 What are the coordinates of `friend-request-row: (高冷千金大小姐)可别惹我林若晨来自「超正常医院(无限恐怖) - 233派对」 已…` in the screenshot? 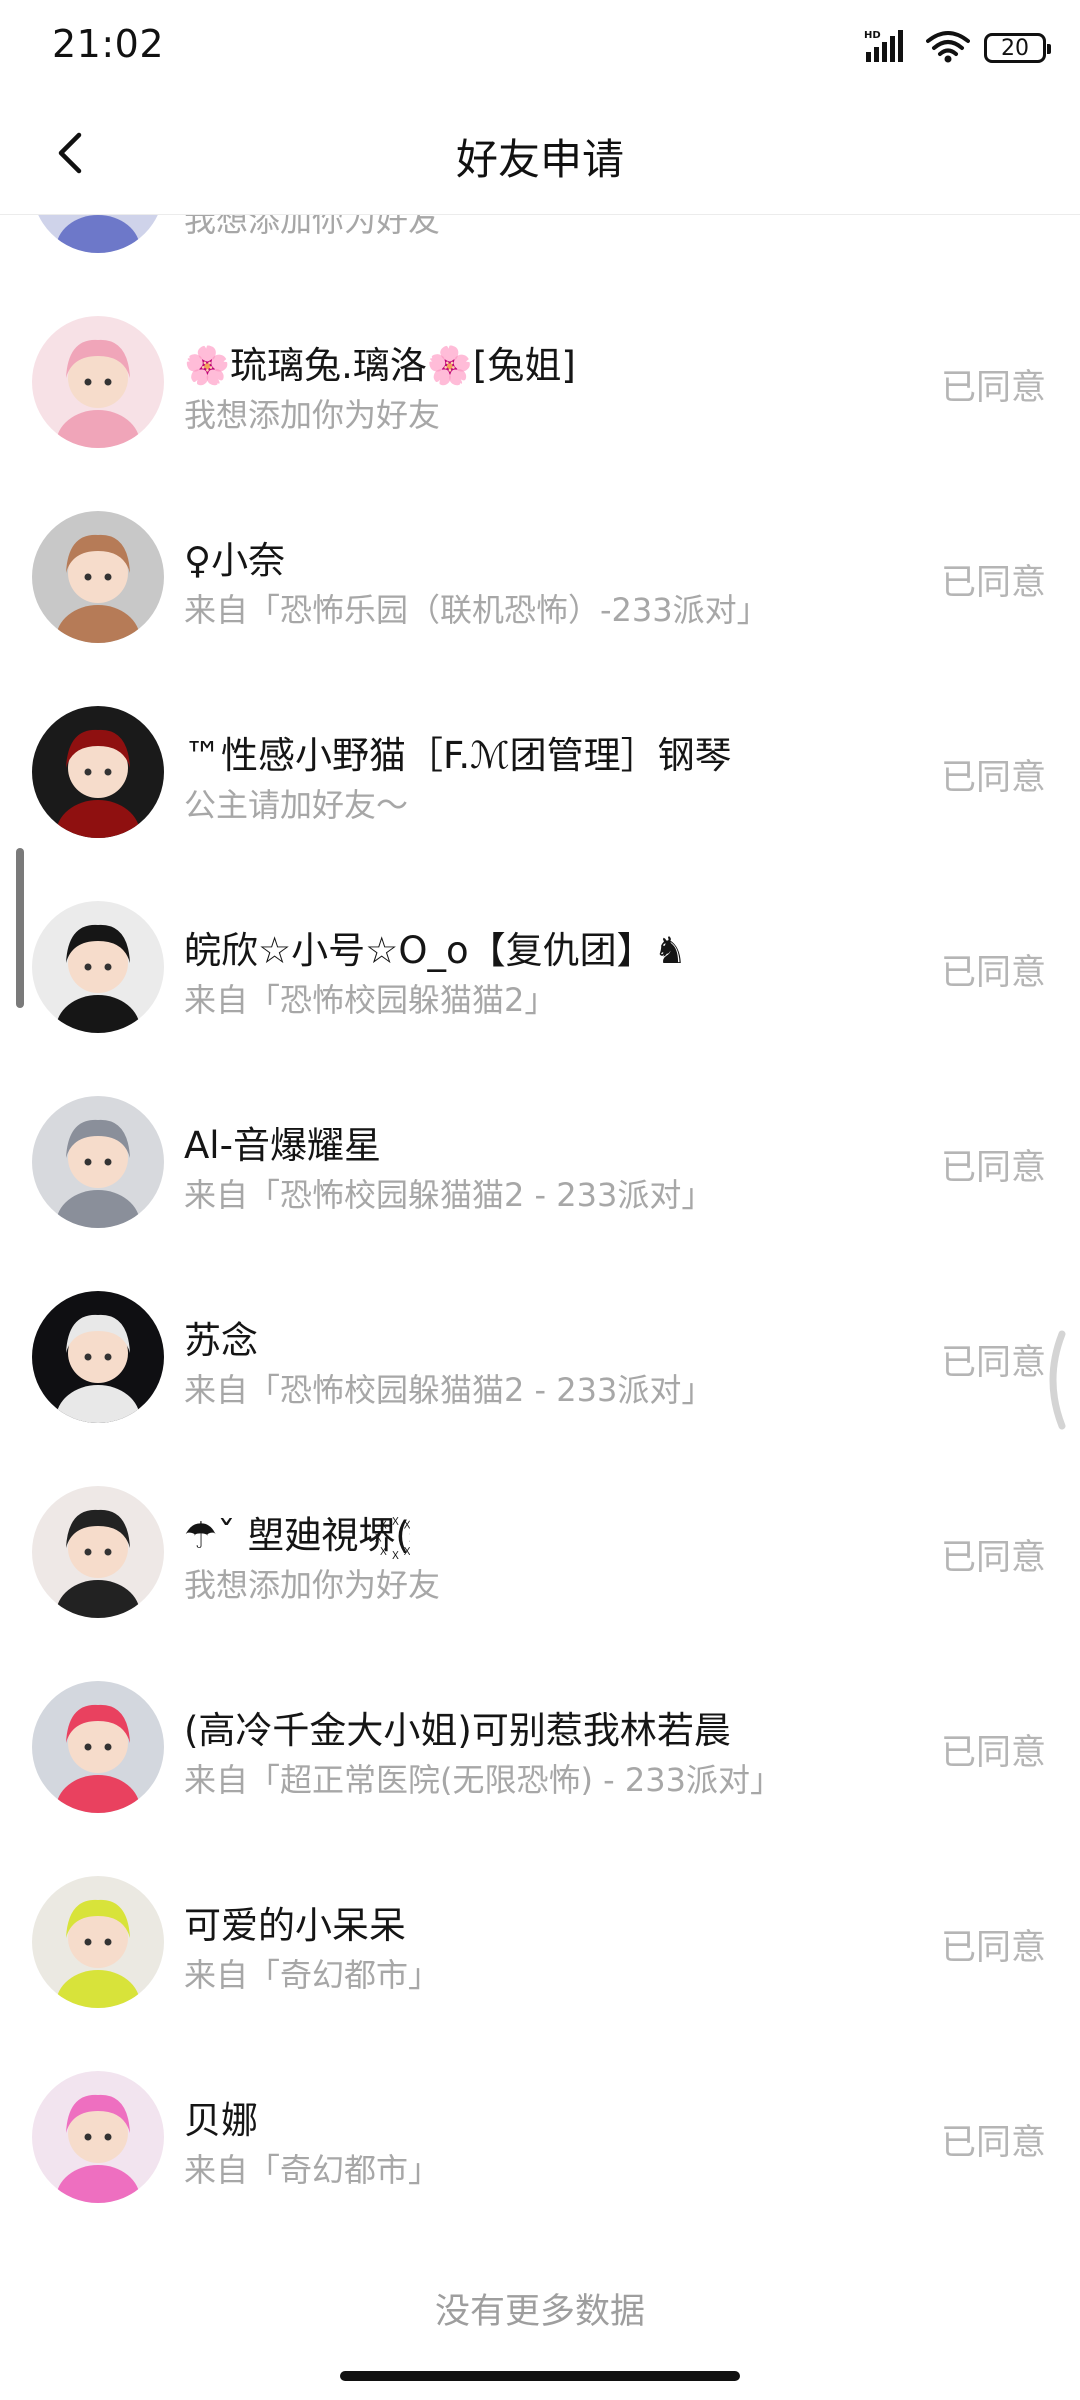 It's located at (540, 1747).